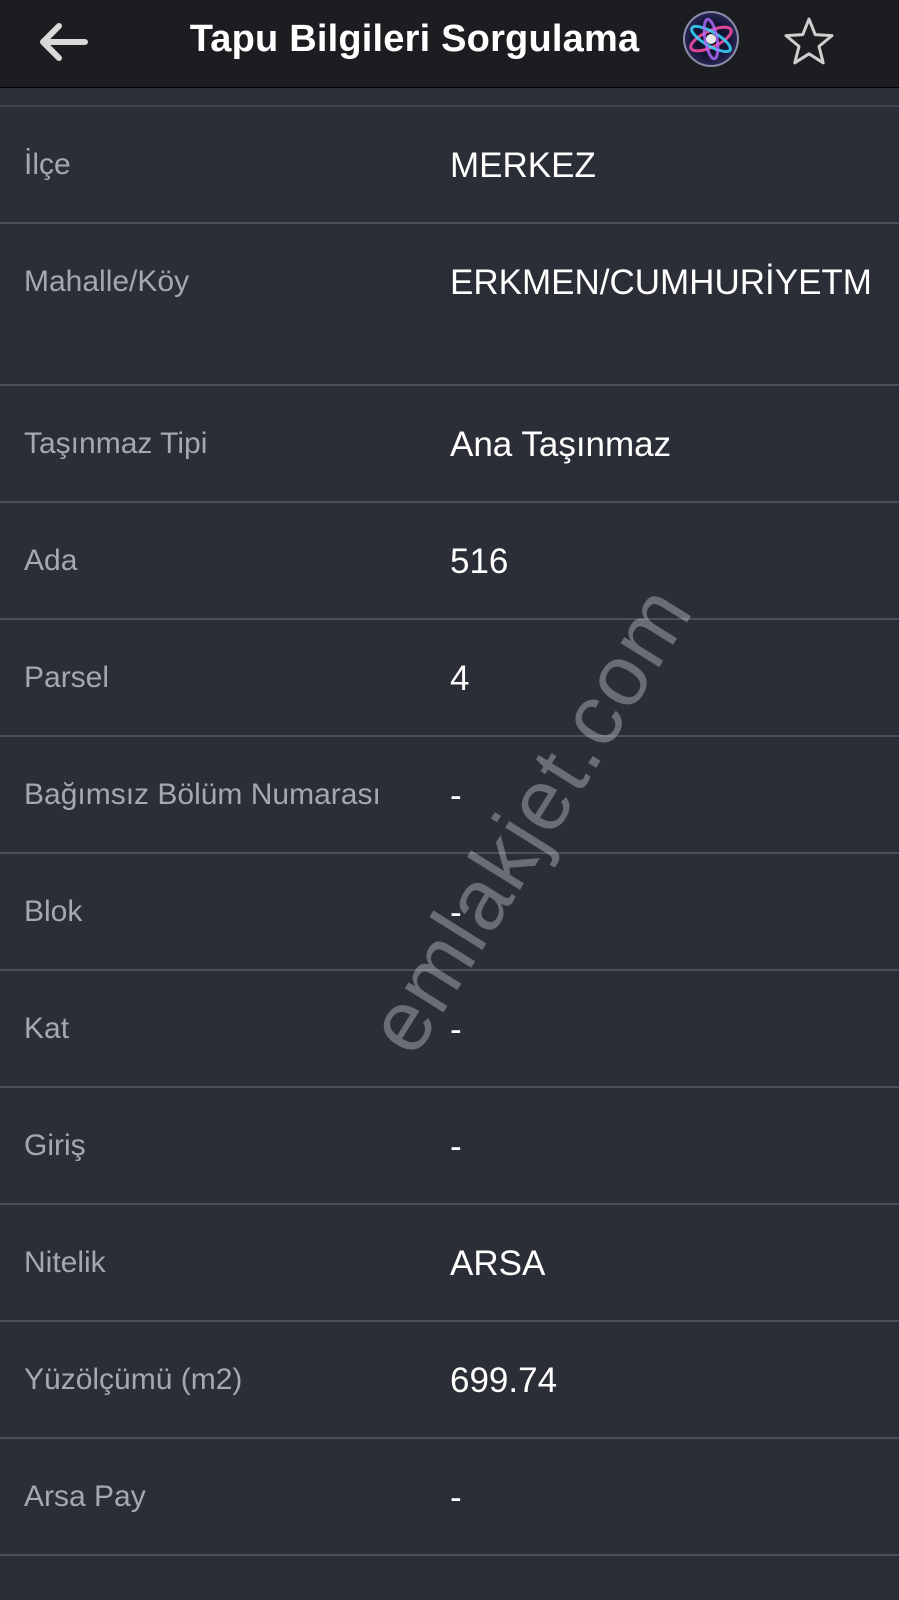 The image size is (899, 1600). I want to click on siri-icon, so click(711, 39).